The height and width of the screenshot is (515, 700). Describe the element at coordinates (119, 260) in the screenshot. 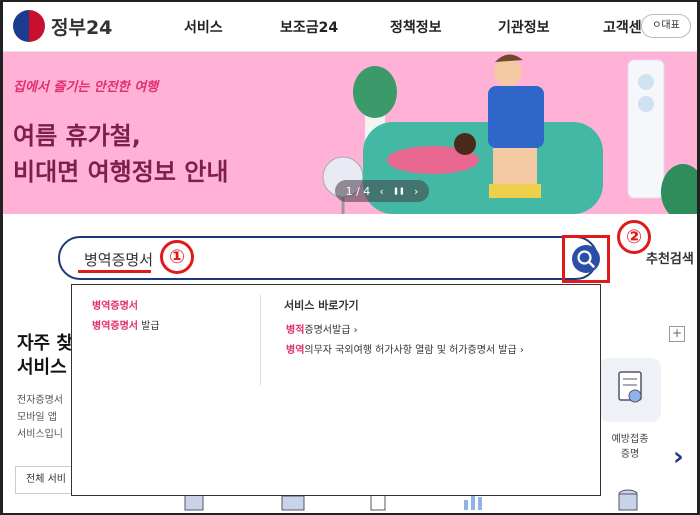

I see `search-query-text: 병역증명서` at that location.